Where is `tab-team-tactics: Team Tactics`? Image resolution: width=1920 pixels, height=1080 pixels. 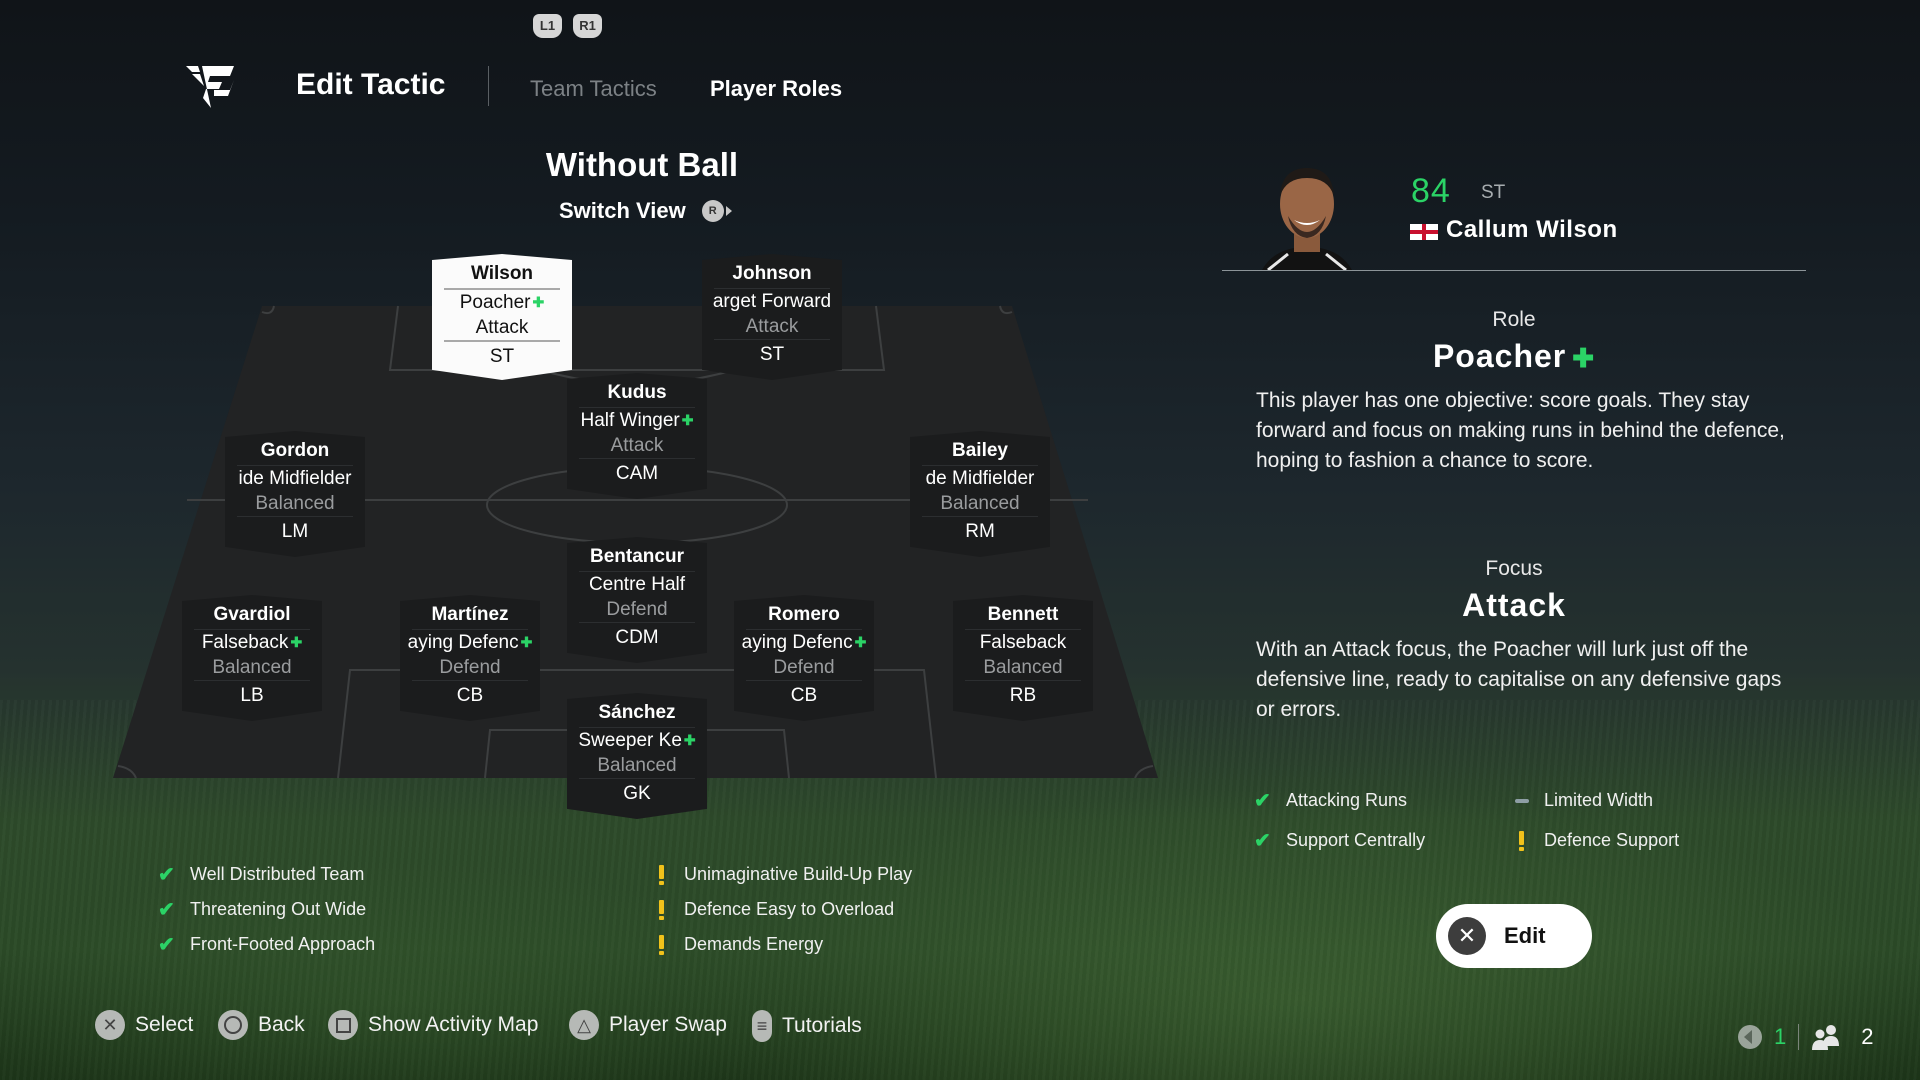
tab-team-tactics: Team Tactics is located at coordinates (593, 89).